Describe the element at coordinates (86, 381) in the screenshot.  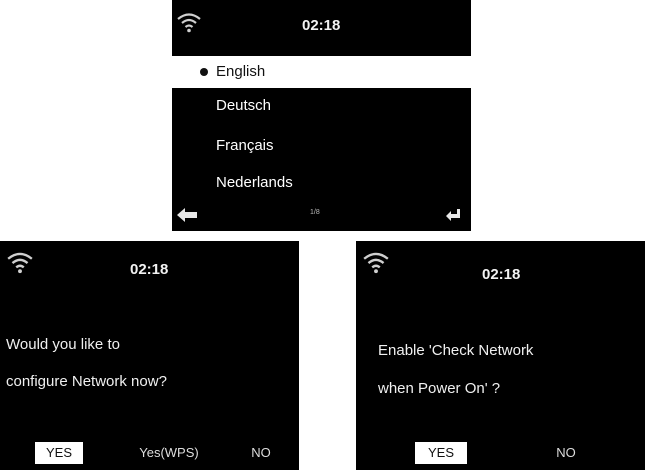
I see `prompt-line-2: configure Network now?` at that location.